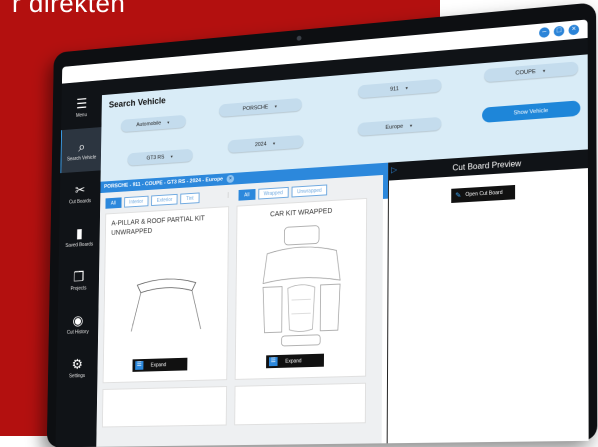 Image resolution: width=598 pixels, height=447 pixels. I want to click on bookmark-icon: ▮, so click(79, 232).